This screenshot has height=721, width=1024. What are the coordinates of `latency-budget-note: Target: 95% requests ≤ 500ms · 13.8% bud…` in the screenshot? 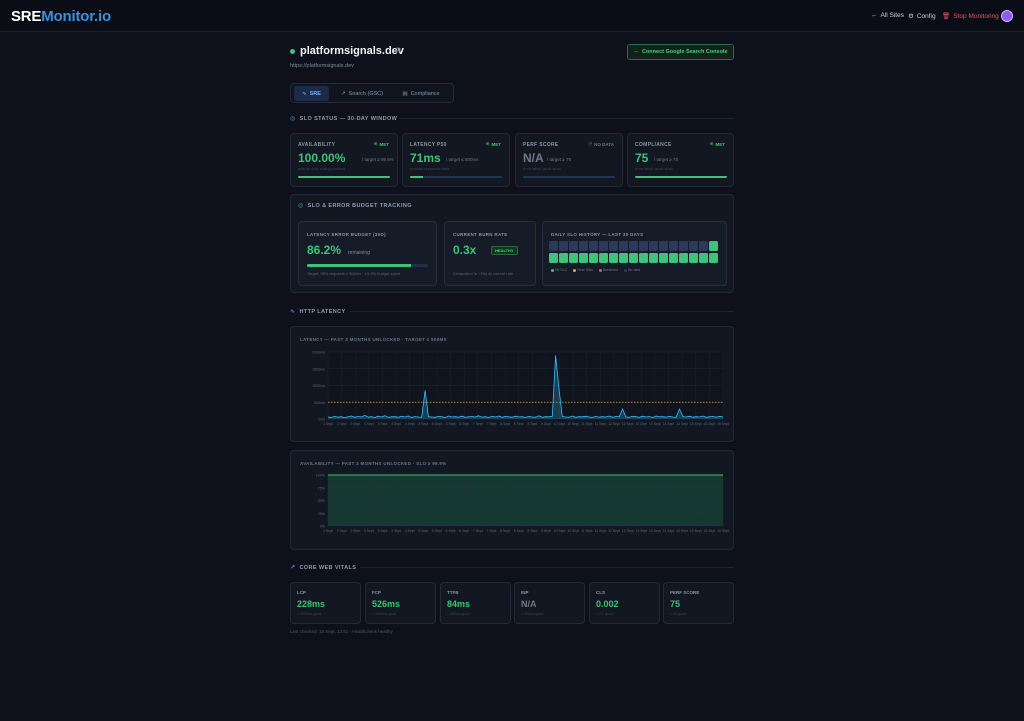 It's located at (354, 273).